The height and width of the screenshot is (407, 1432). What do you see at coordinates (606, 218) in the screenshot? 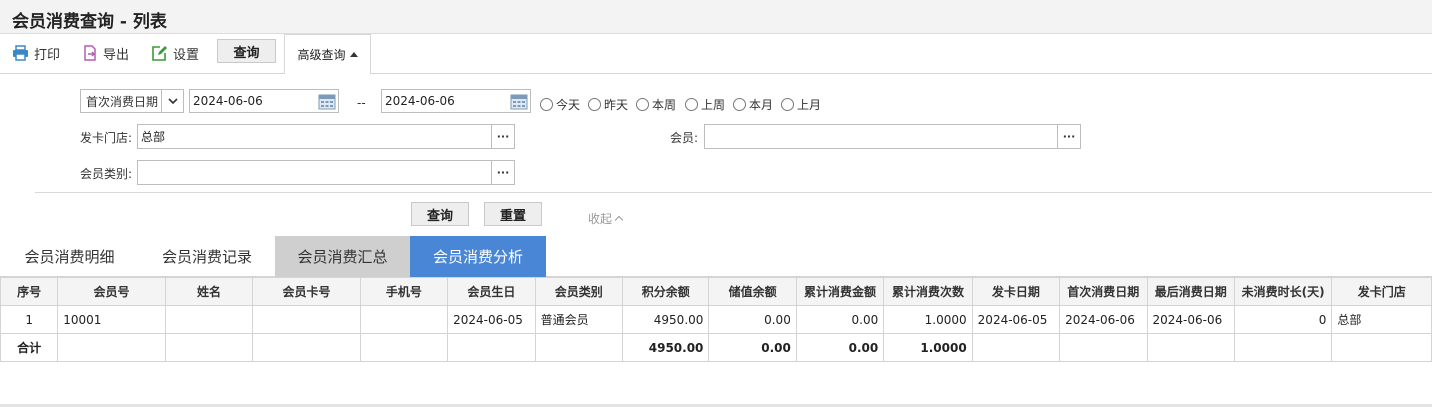
I see `collapse-toggle: 收起` at bounding box center [606, 218].